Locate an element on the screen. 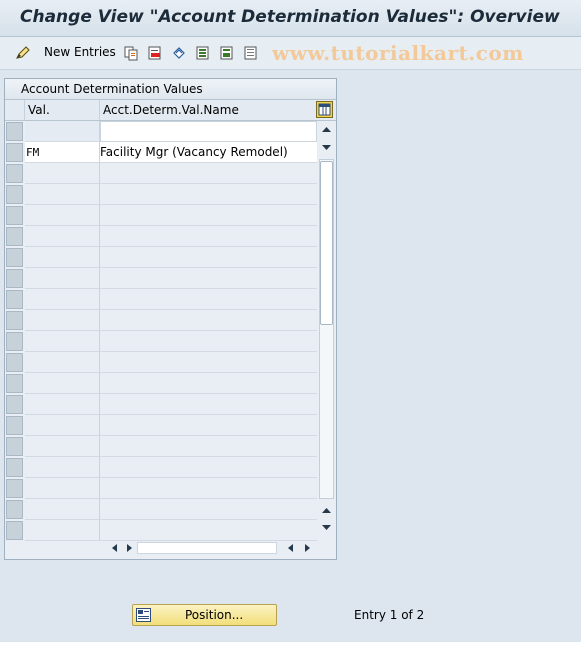 The height and width of the screenshot is (645, 581). column-header-val: Val. is located at coordinates (62, 110).